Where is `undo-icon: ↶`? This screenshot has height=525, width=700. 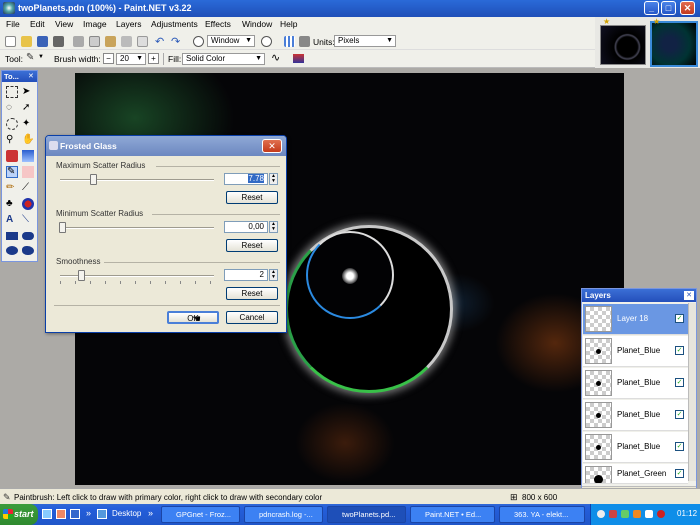
undo-icon: ↶ is located at coordinates (159, 41).